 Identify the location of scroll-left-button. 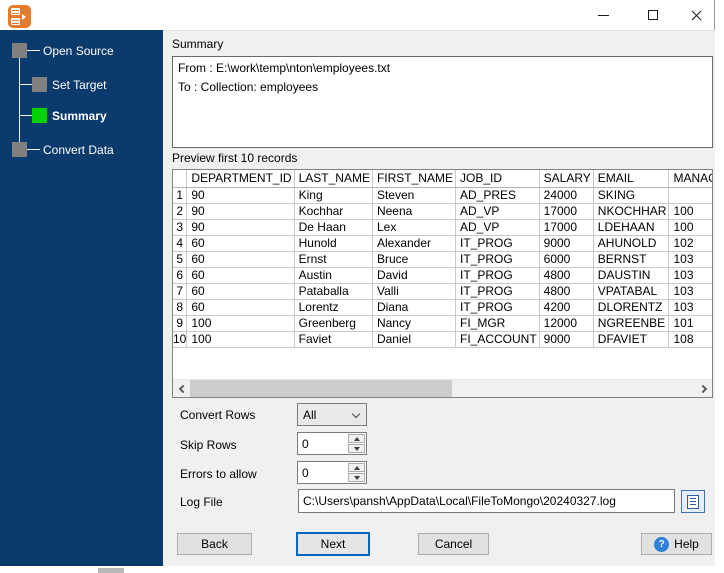
(181, 388).